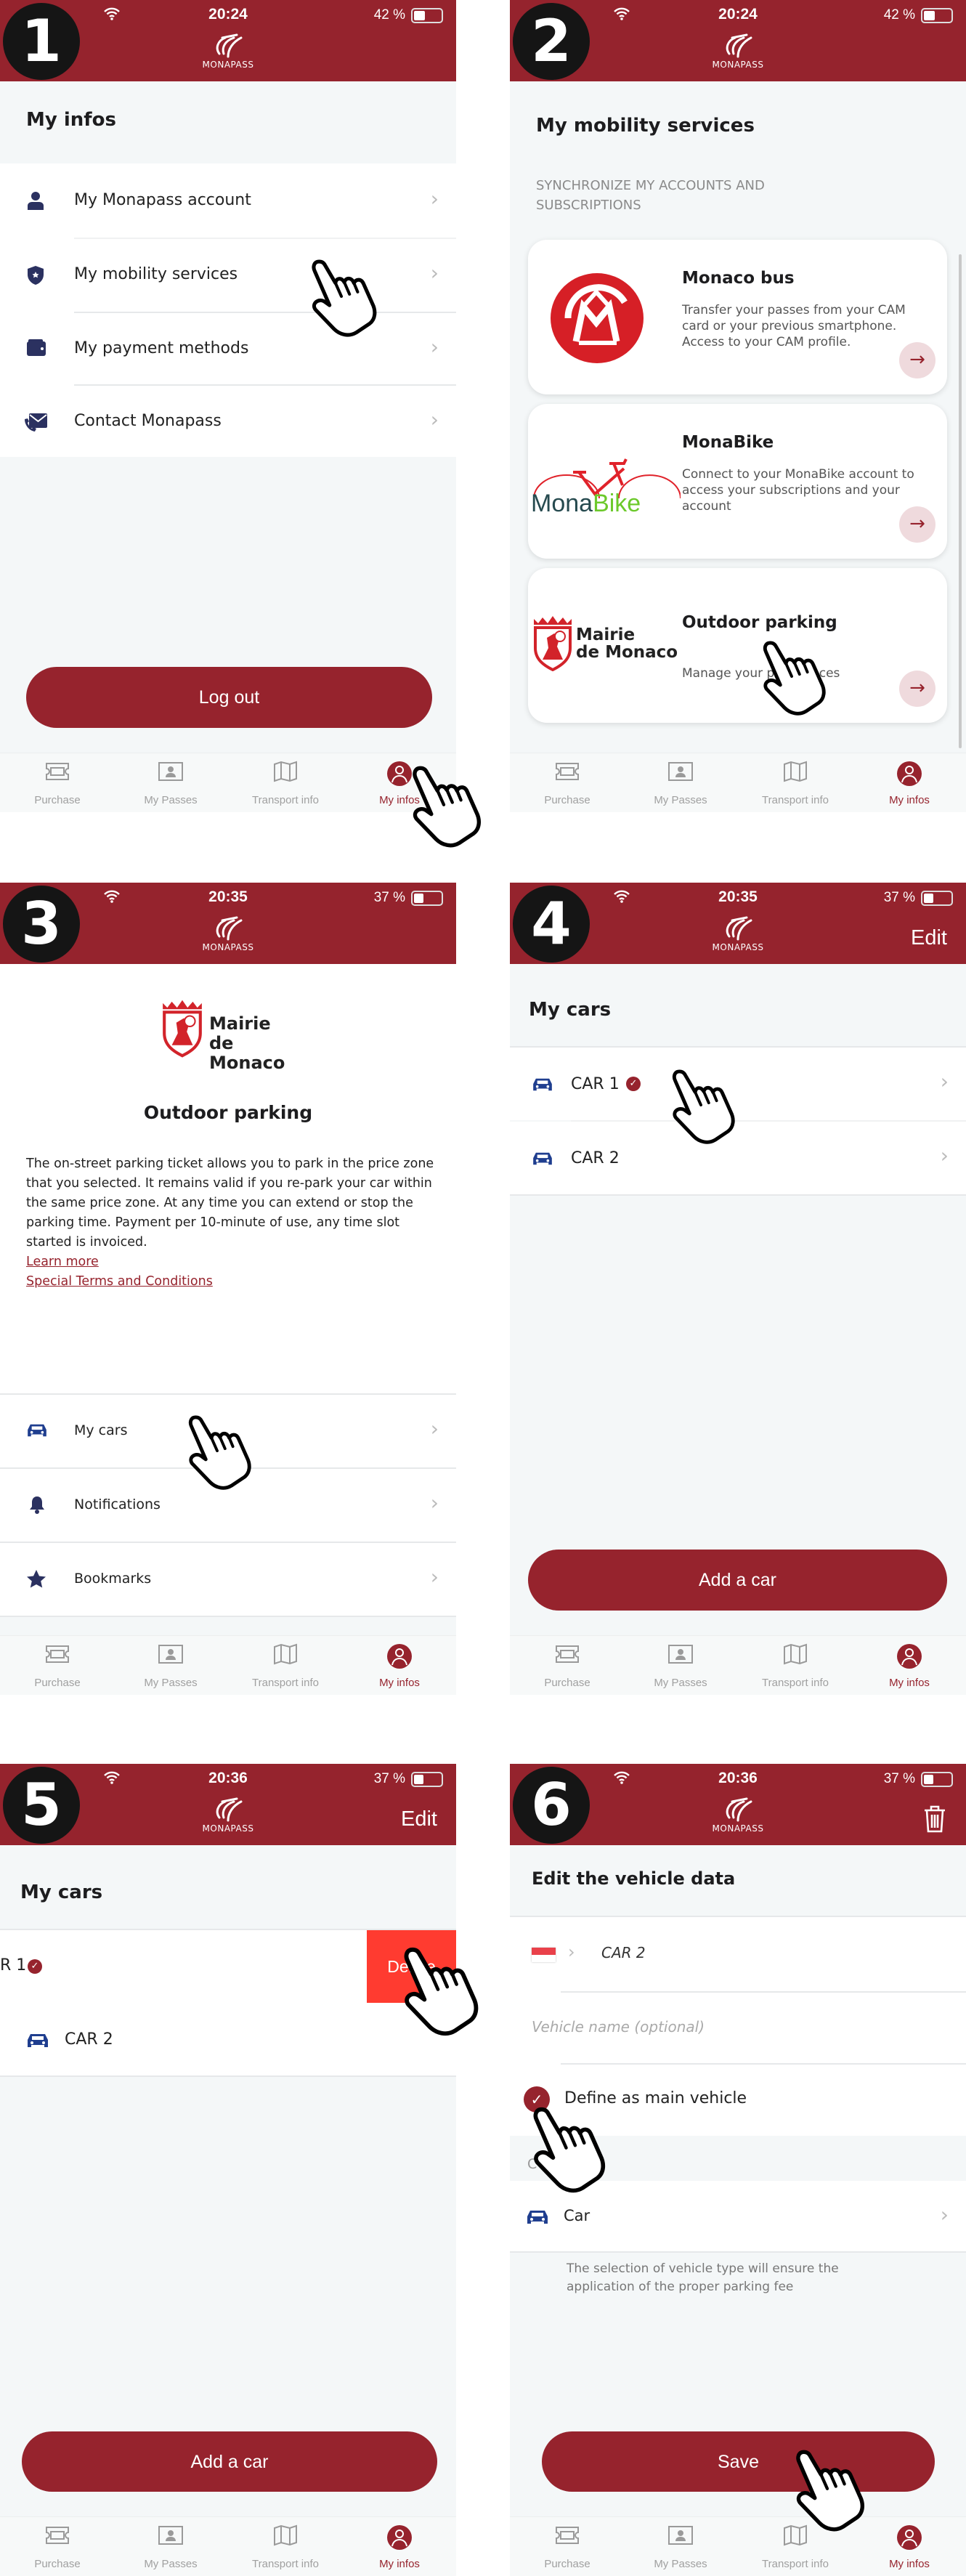 This screenshot has height=2576, width=966. What do you see at coordinates (229, 697) in the screenshot?
I see `logout-button: Log out` at bounding box center [229, 697].